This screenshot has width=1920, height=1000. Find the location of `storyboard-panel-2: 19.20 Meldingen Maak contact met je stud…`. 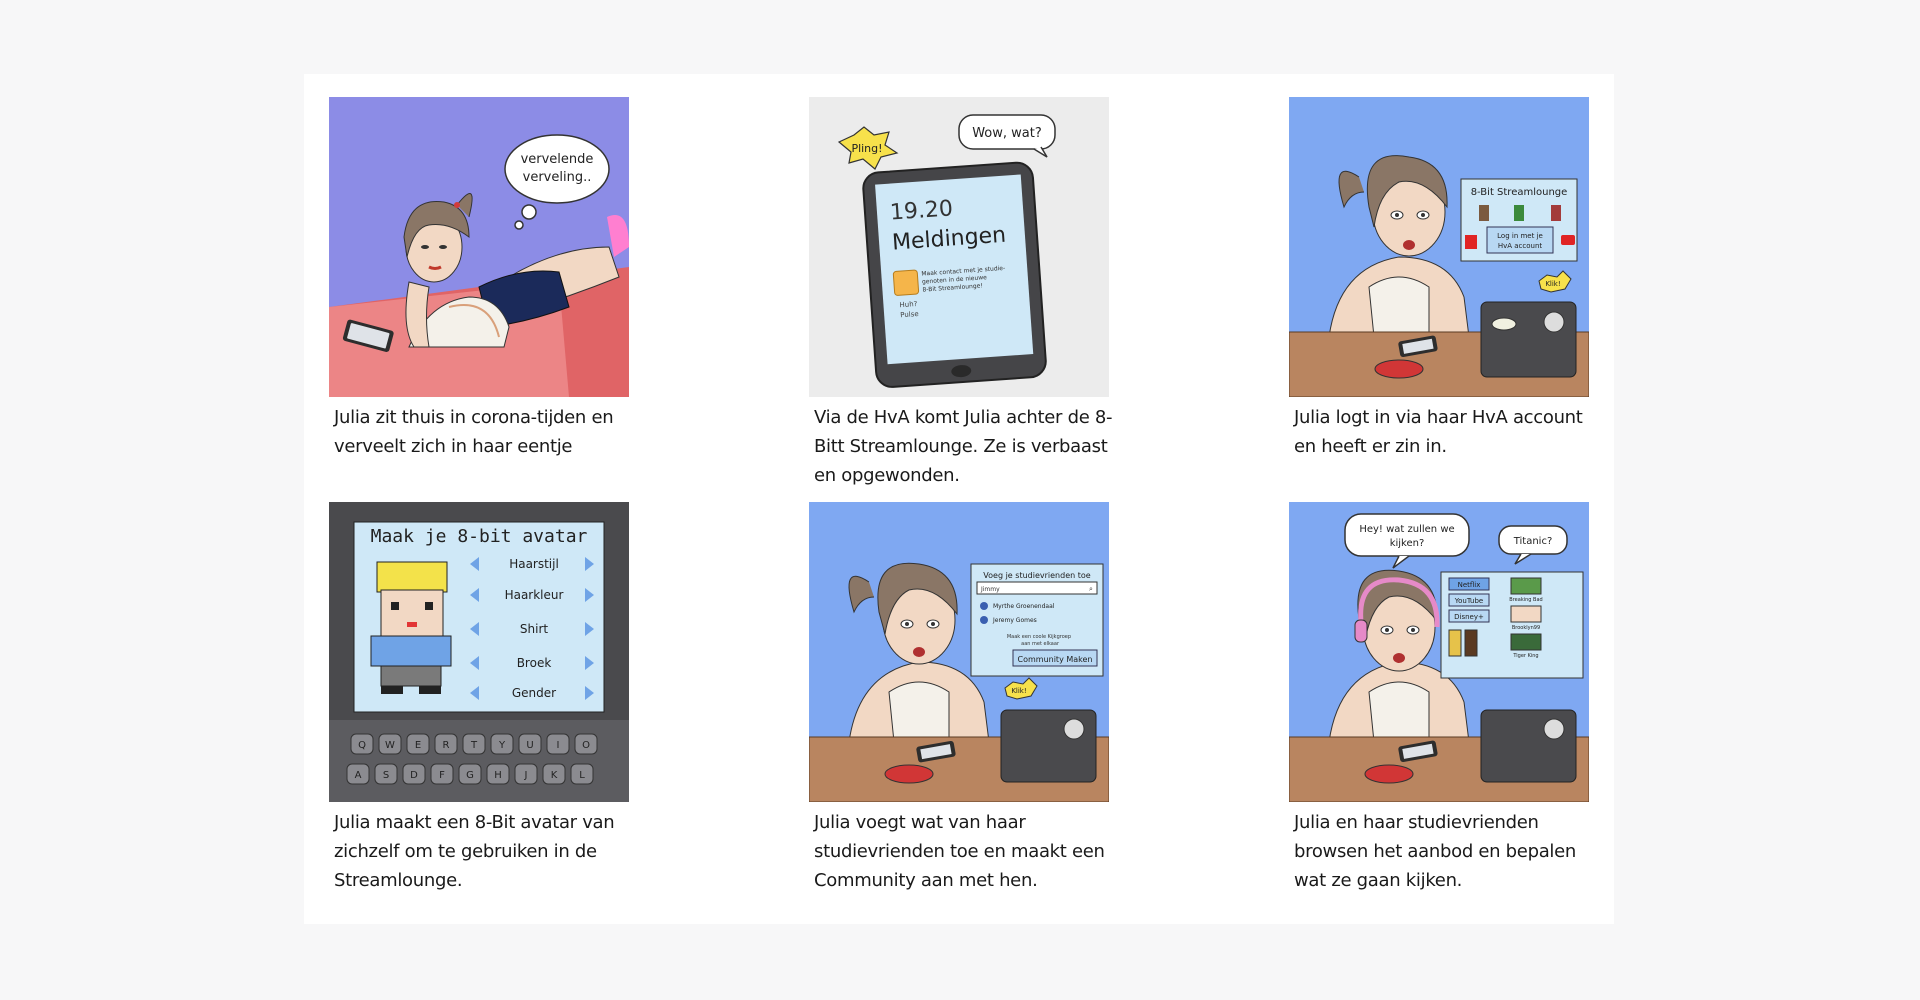

storyboard-panel-2: 19.20 Meldingen Maak contact met je stud… is located at coordinates (961, 293).